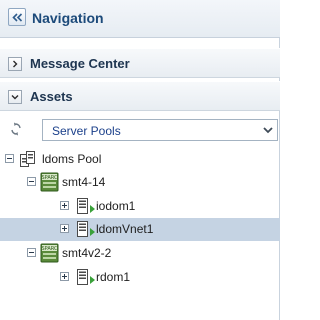  I want to click on tree-node-label: smt4-14, so click(84, 182).